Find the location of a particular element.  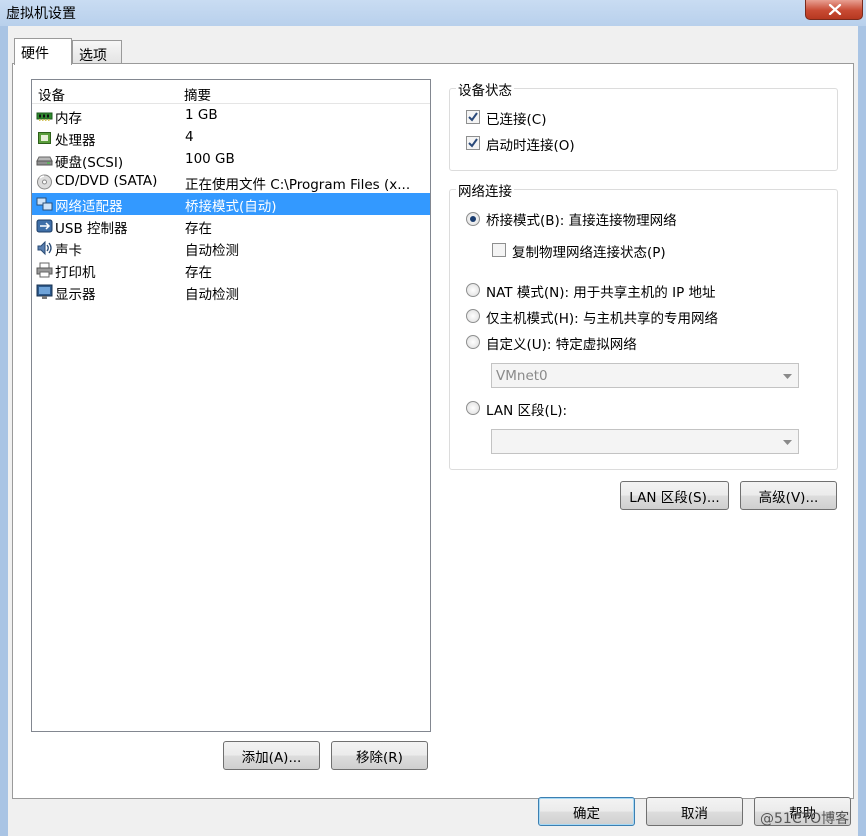

device-summary: 4 is located at coordinates (189, 137).